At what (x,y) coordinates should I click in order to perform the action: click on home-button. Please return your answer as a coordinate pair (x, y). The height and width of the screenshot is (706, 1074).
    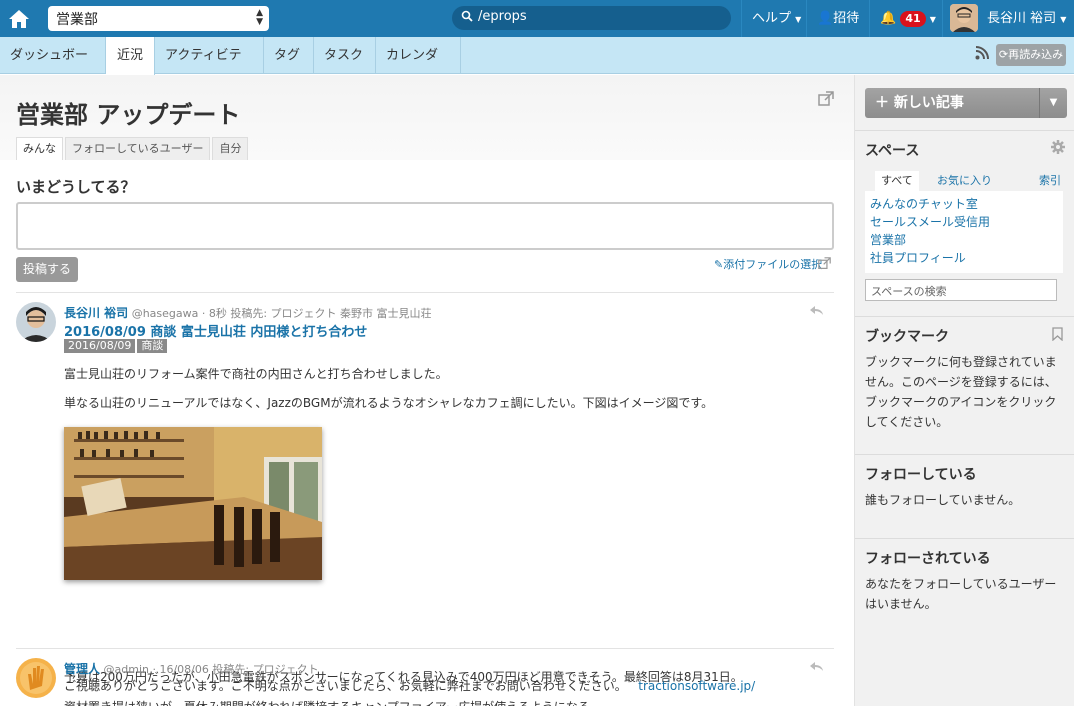
    Looking at the image, I should click on (18, 18).